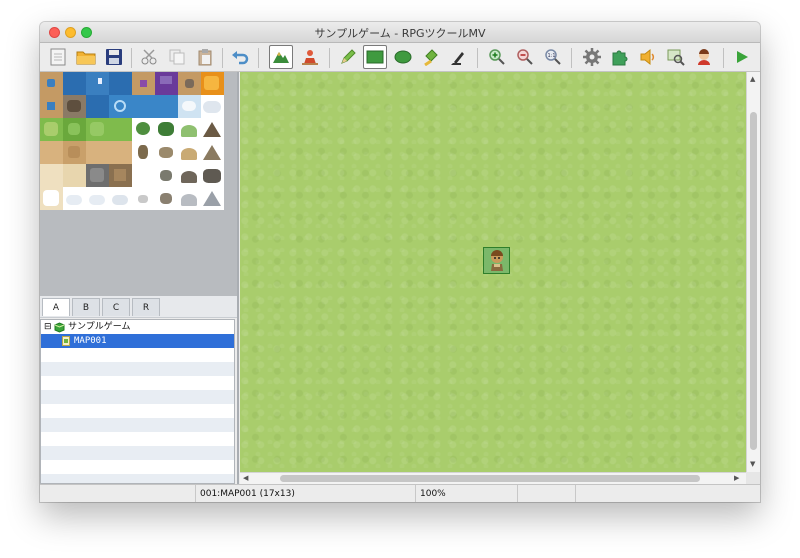  Describe the element at coordinates (51, 83) in the screenshot. I see `tile-sand-water` at that location.